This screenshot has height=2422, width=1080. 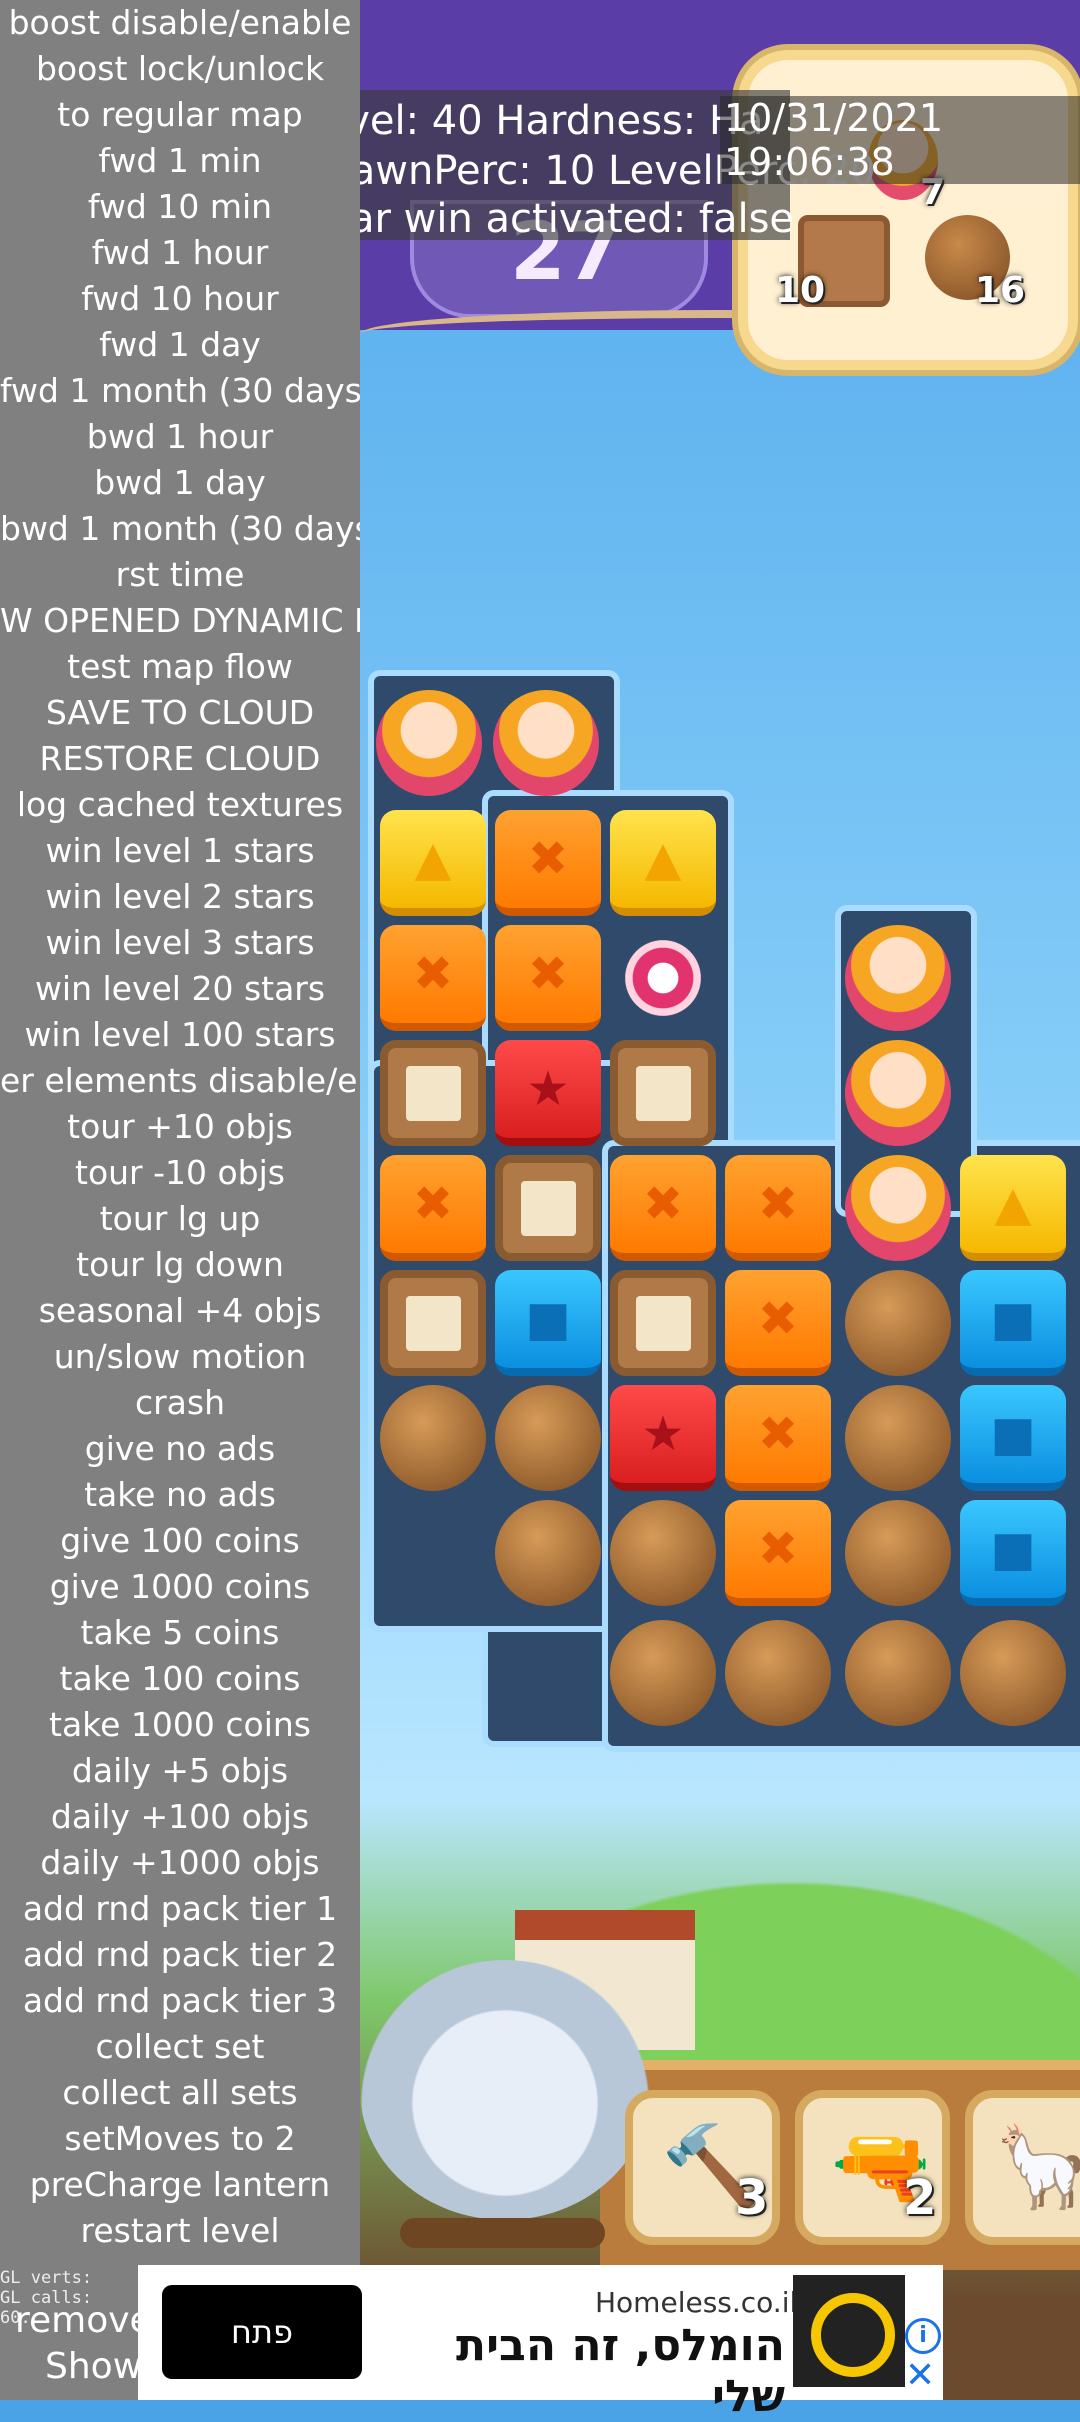 I want to click on debug-menu-item: give 1000 coins, so click(x=180, y=1587).